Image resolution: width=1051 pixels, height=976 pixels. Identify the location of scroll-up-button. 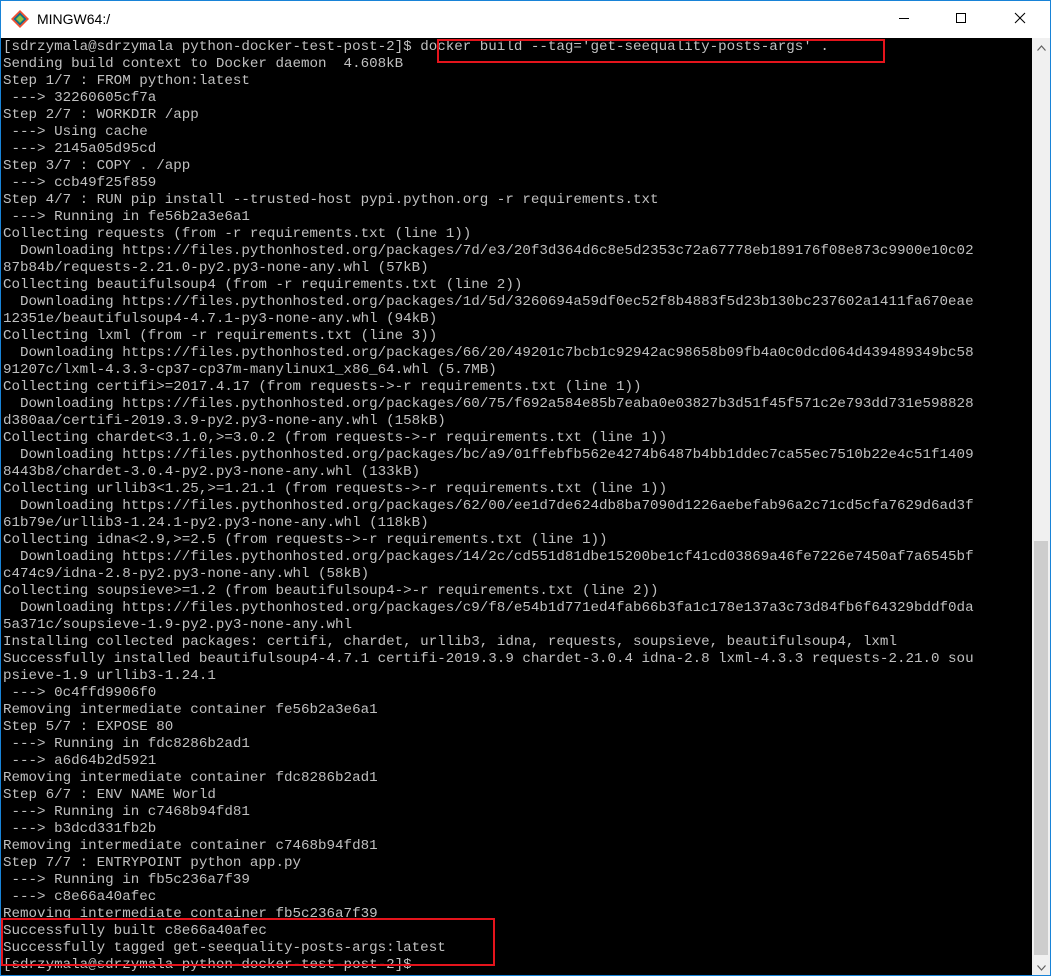
(1041, 46).